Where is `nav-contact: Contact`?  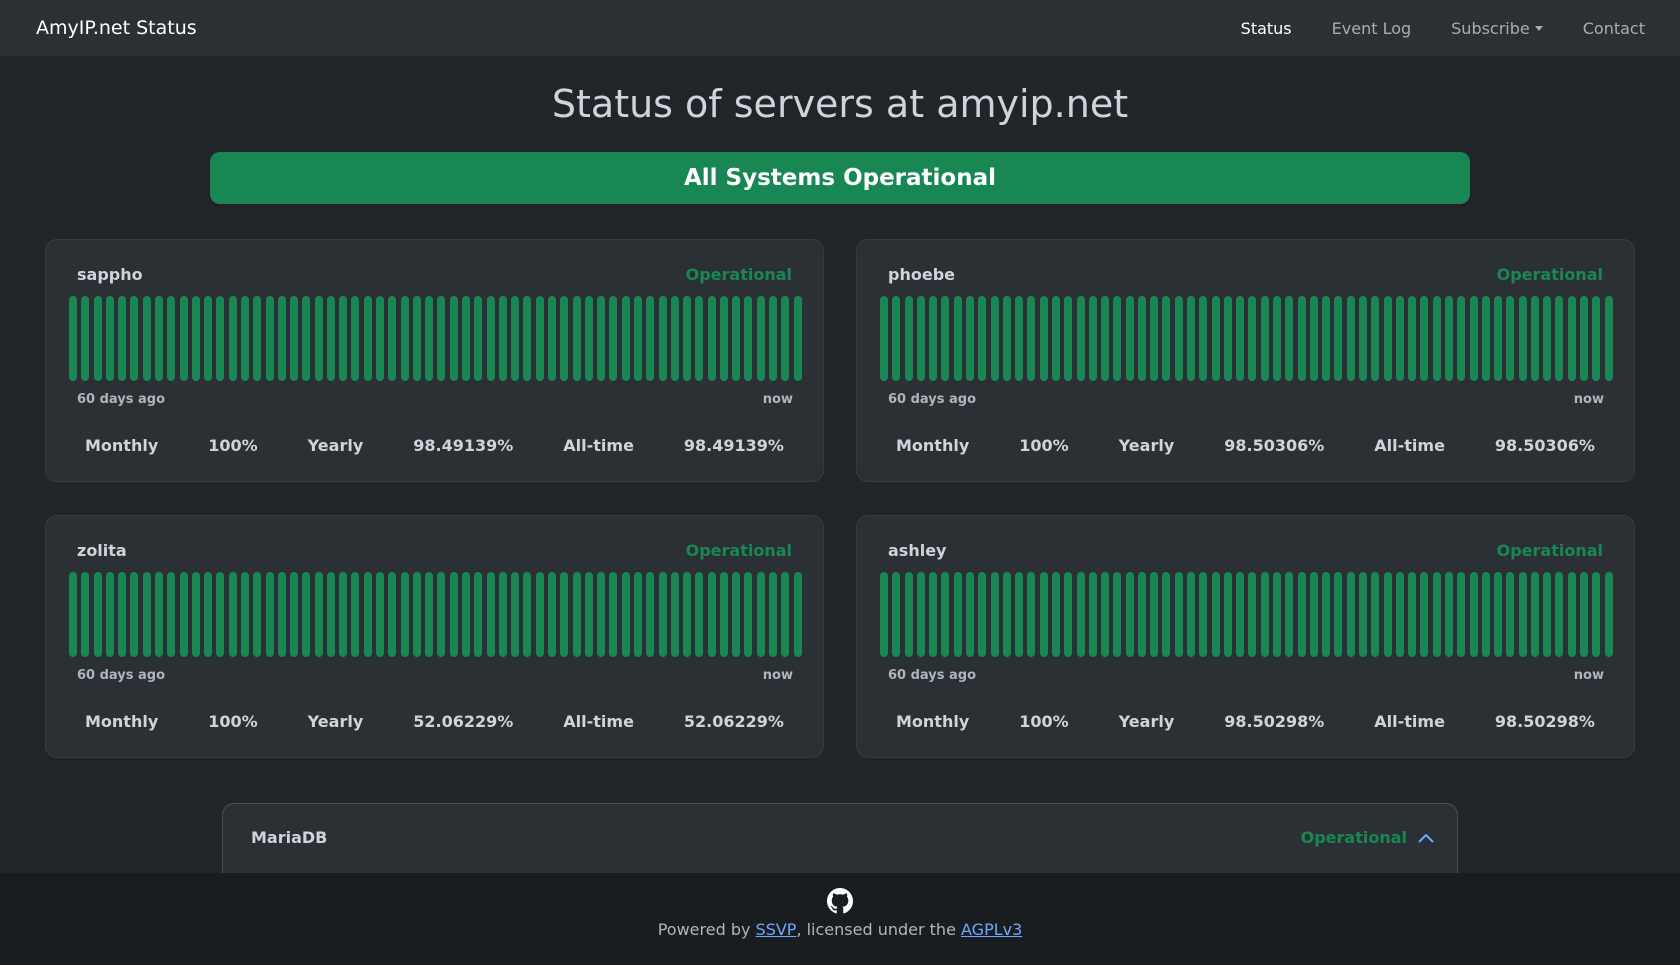
nav-contact: Contact is located at coordinates (1614, 28).